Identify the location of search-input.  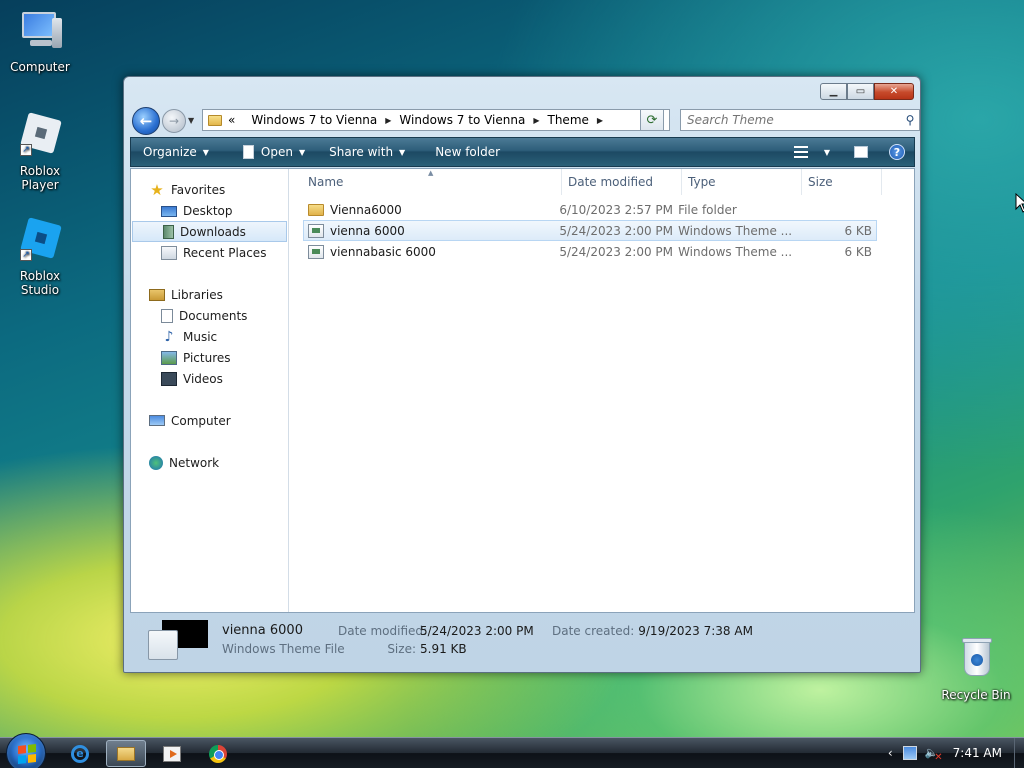
(791, 120).